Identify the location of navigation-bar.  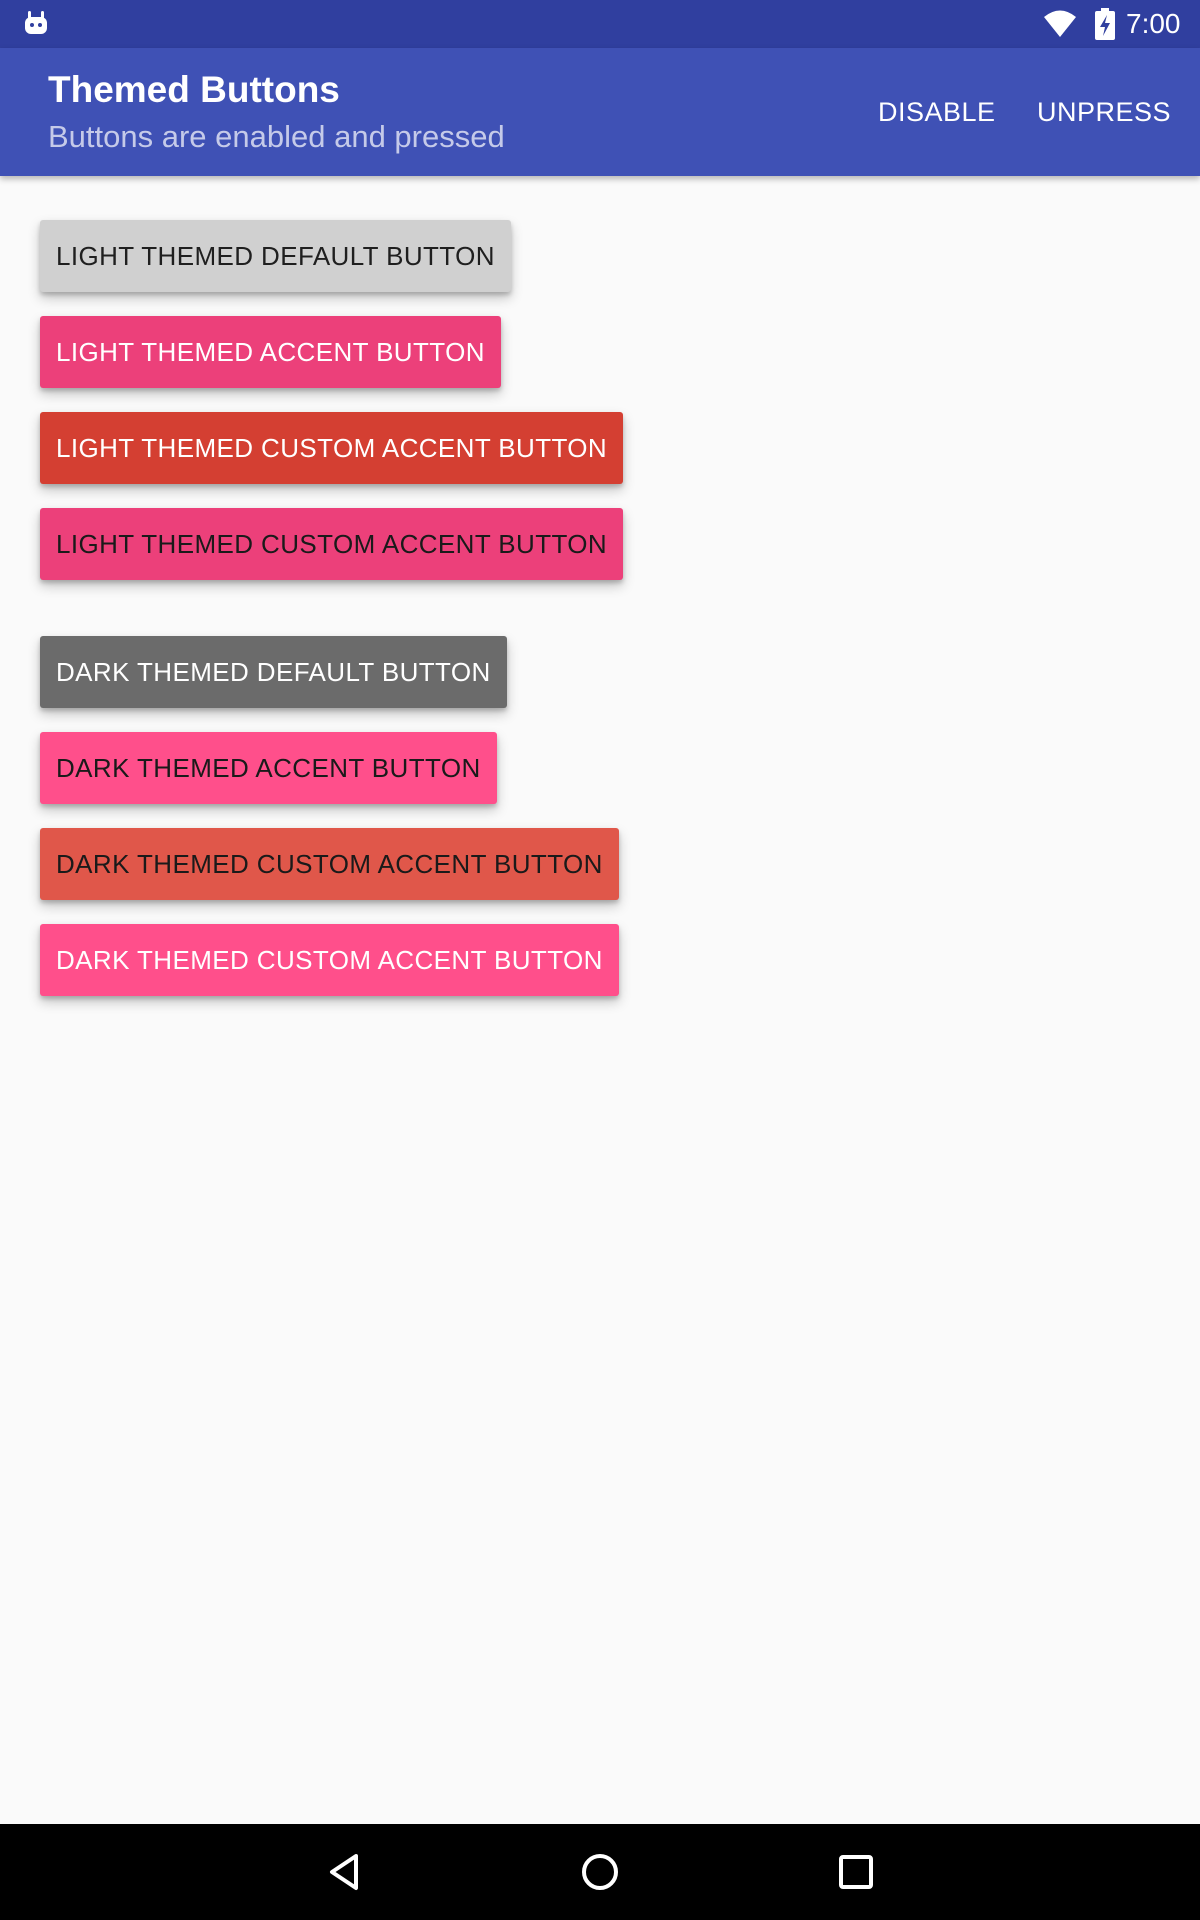
(600, 1872).